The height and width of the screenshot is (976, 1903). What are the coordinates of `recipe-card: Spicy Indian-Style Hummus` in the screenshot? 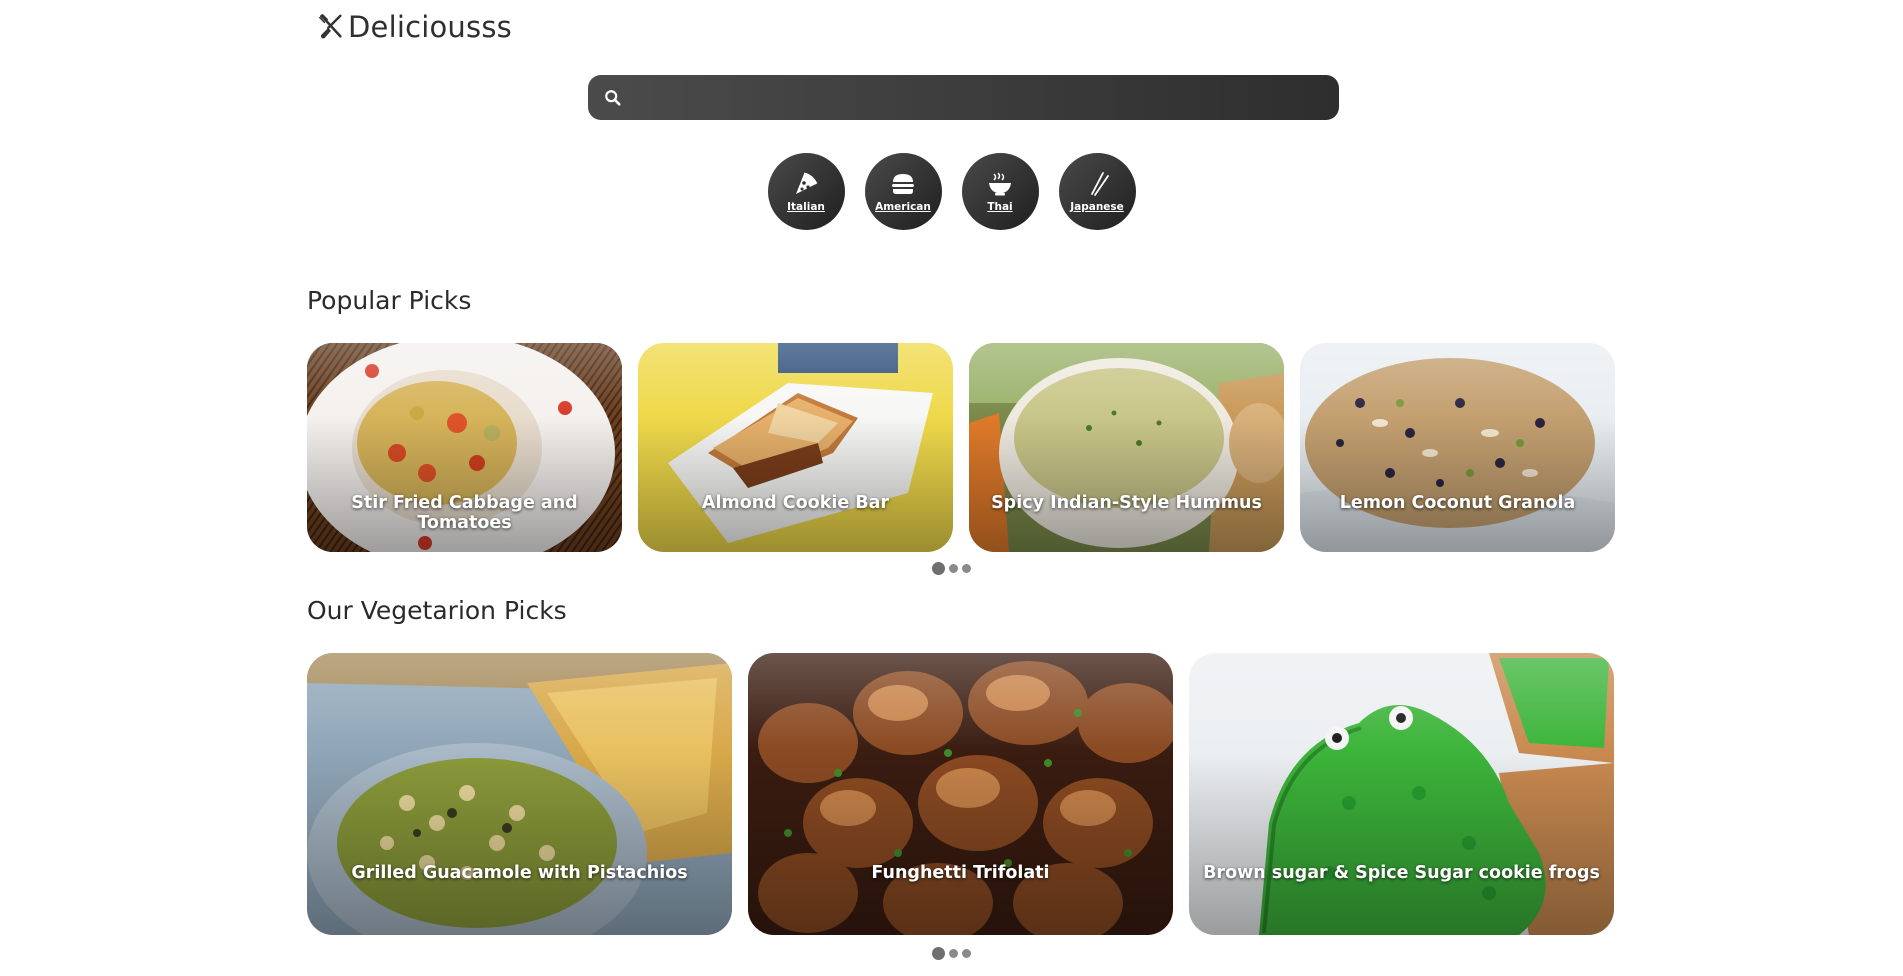 It's located at (1126, 447).